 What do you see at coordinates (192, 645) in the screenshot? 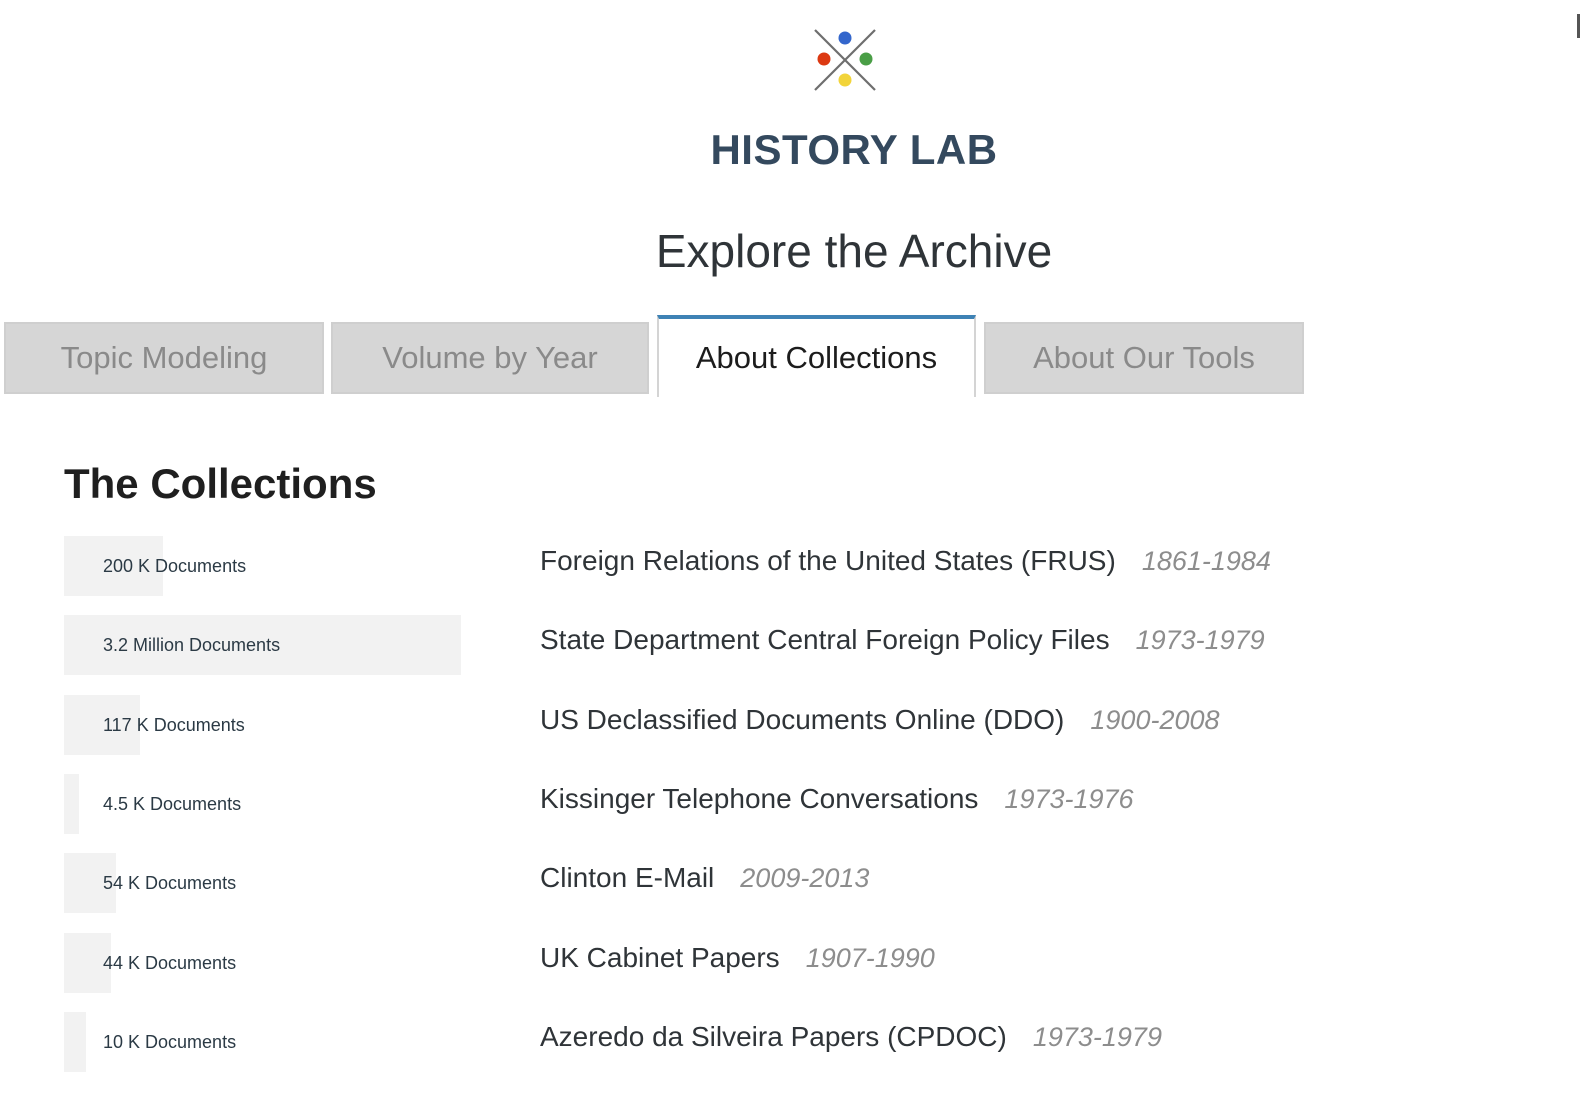
I see `document-count: 3.2 Million Documents` at bounding box center [192, 645].